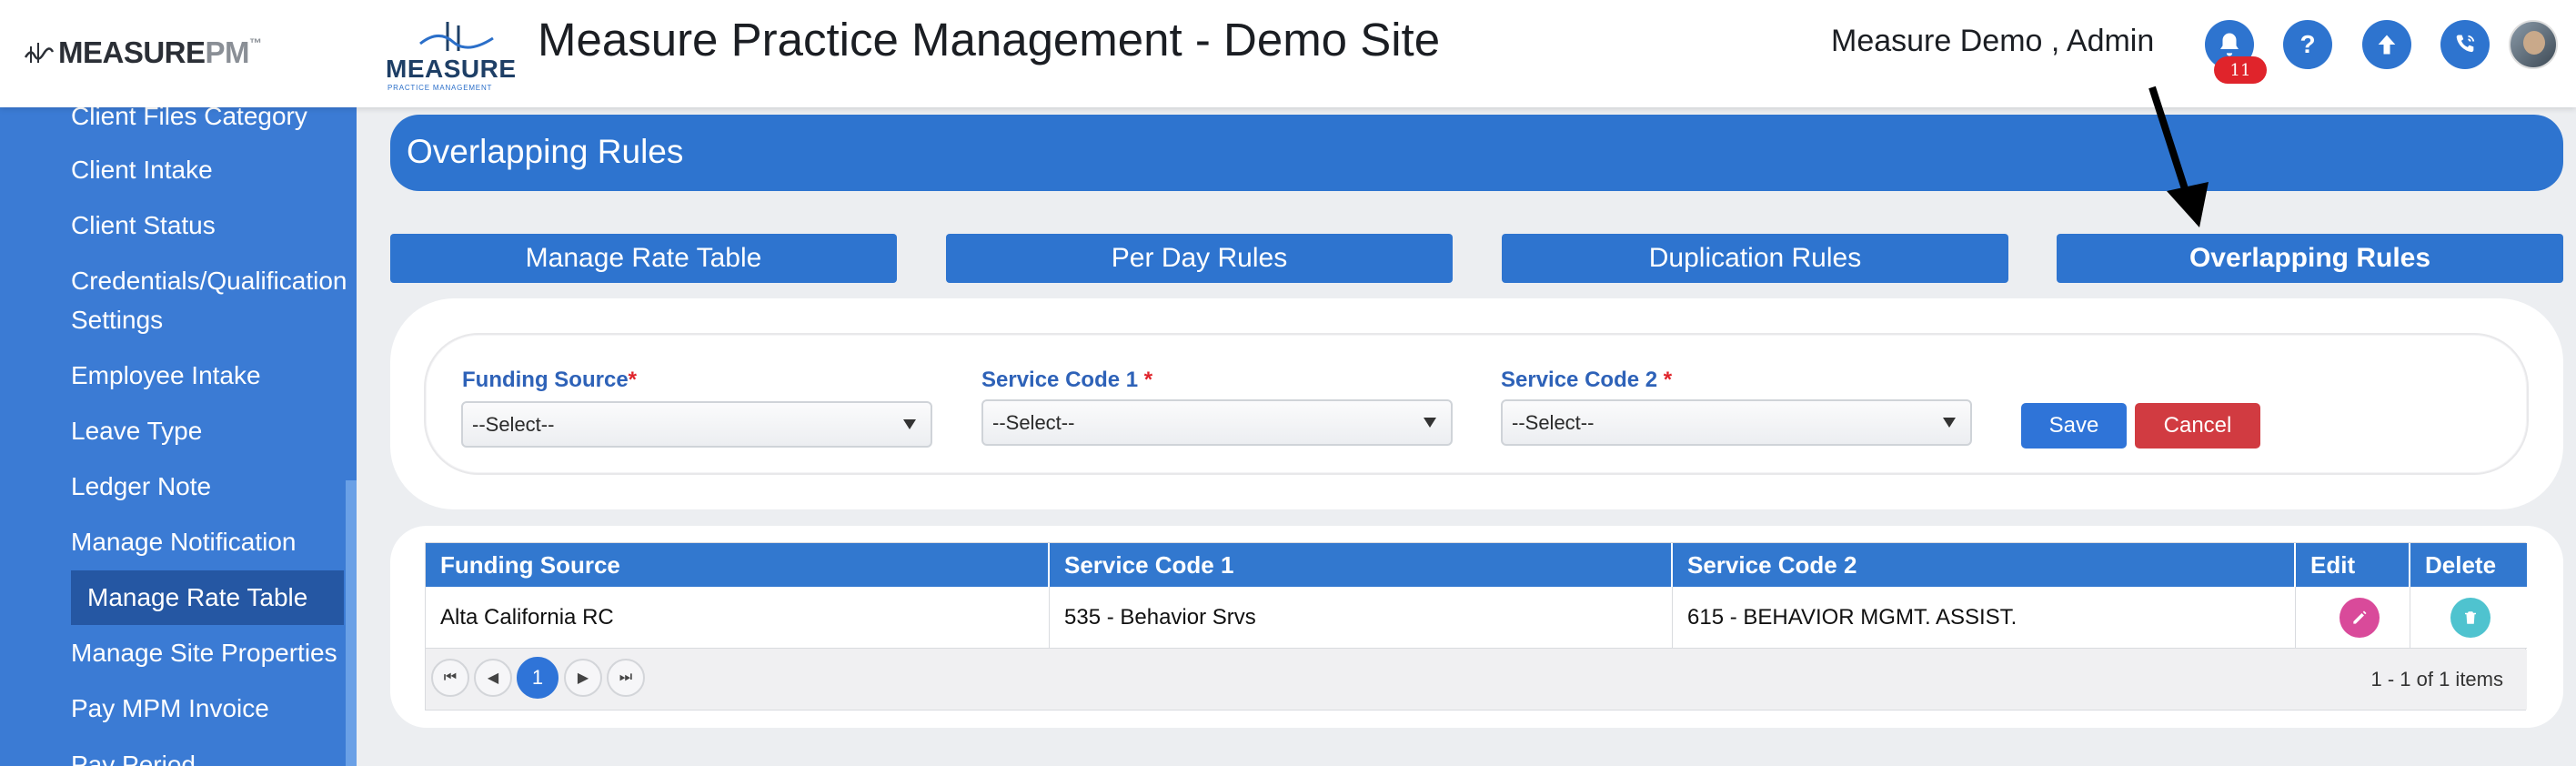 This screenshot has height=766, width=2576. Describe the element at coordinates (626, 678) in the screenshot. I see `last-page-icon: ⏭` at that location.